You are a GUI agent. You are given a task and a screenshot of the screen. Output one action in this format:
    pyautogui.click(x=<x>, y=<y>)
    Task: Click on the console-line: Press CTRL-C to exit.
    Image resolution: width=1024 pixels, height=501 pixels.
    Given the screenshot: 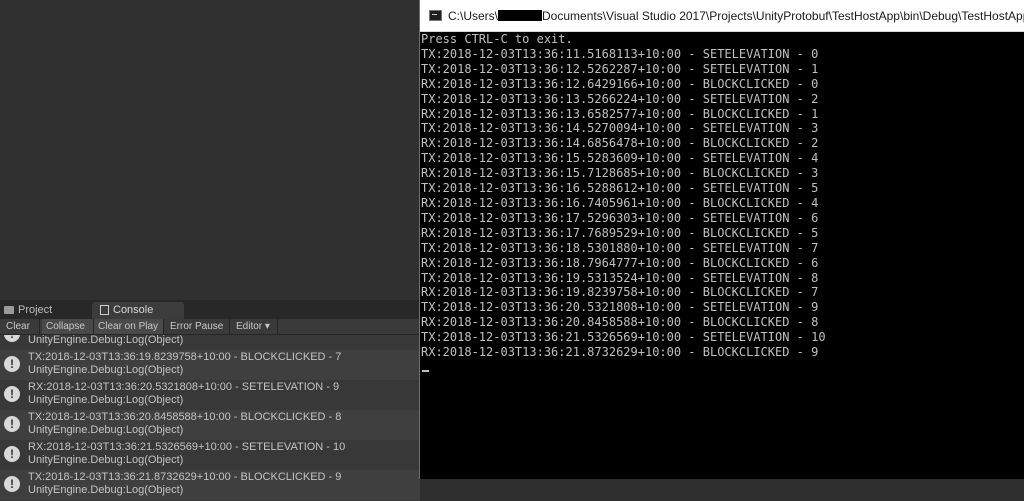 What is the action you would take?
    pyautogui.click(x=497, y=39)
    